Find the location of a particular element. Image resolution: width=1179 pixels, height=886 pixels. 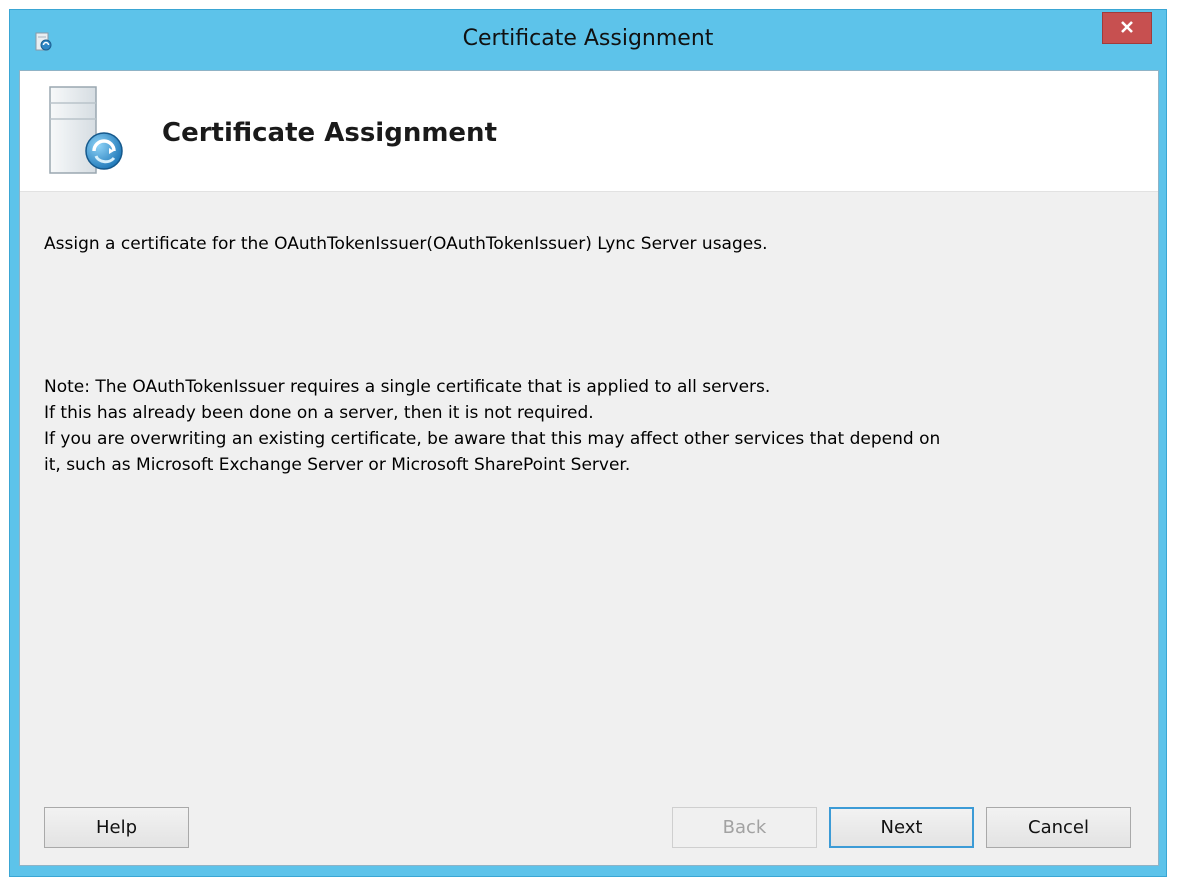

server-certificate-icon is located at coordinates (89, 131).